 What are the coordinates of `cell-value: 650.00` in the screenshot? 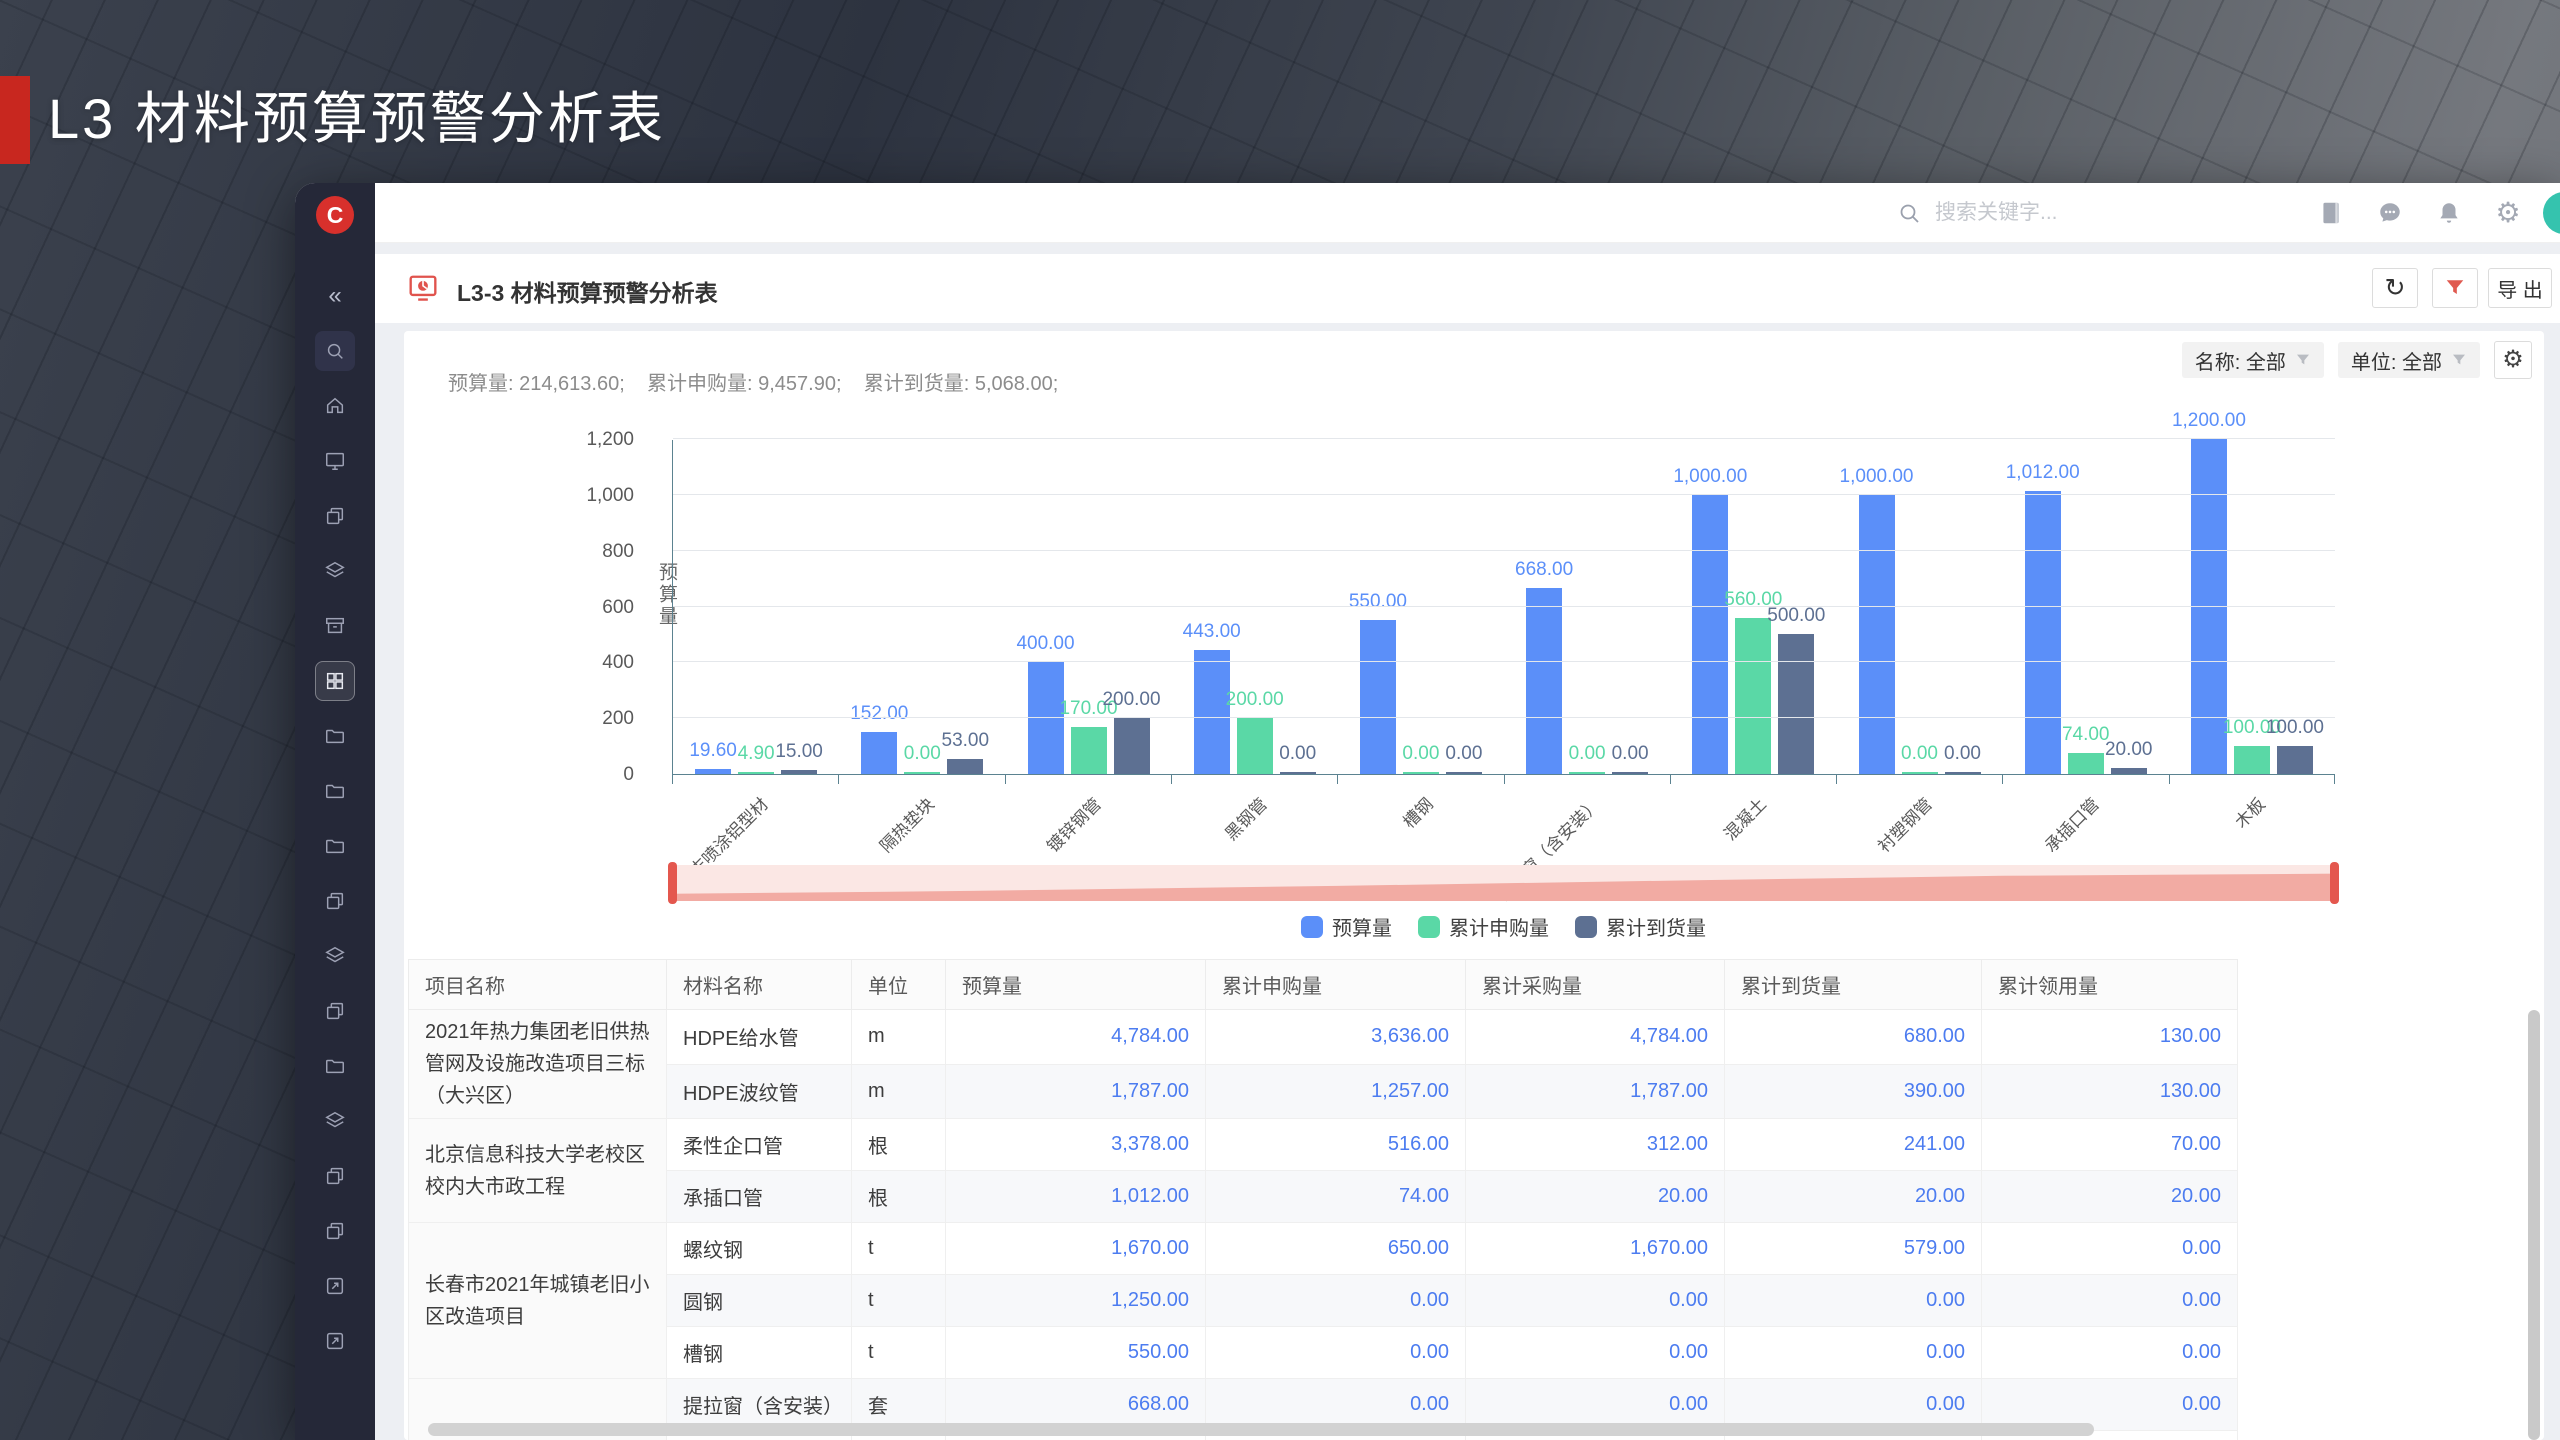 It's located at (1335, 1248).